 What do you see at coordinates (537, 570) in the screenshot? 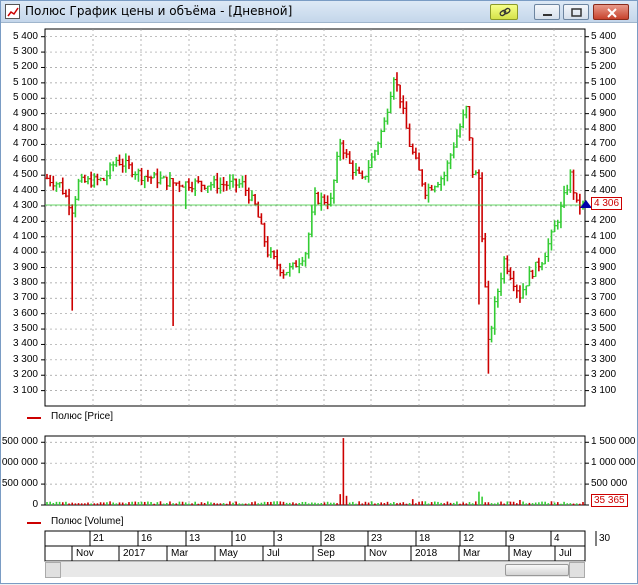
I see `scroll-thumb` at bounding box center [537, 570].